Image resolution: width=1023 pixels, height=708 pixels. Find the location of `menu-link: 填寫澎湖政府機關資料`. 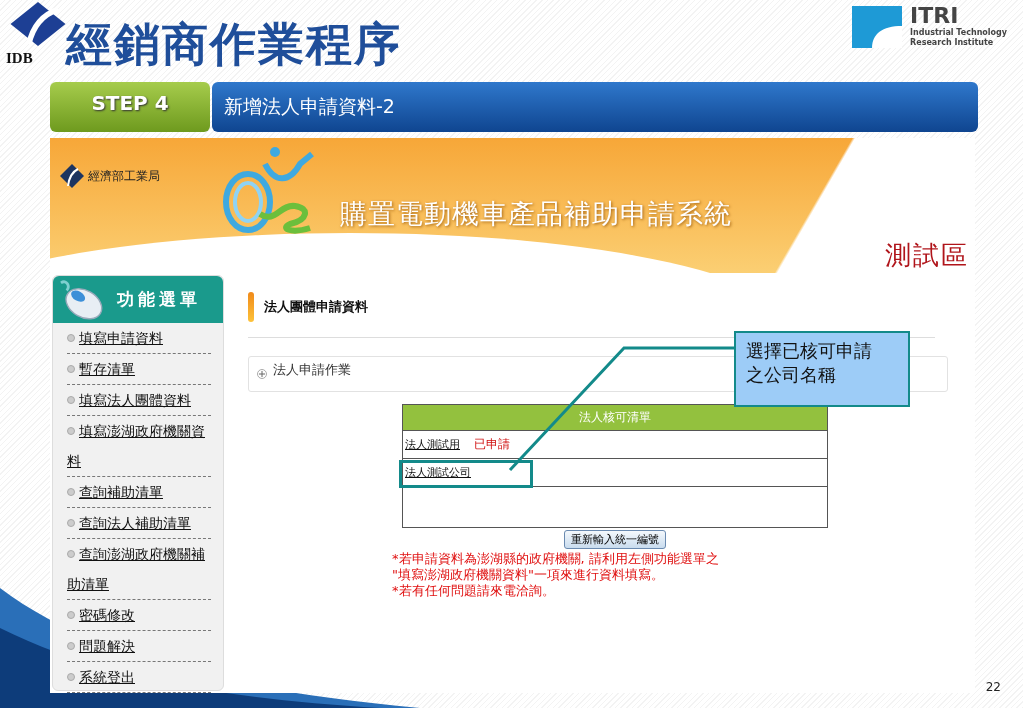

menu-link: 填寫澎湖政府機關資料 is located at coordinates (139, 446).